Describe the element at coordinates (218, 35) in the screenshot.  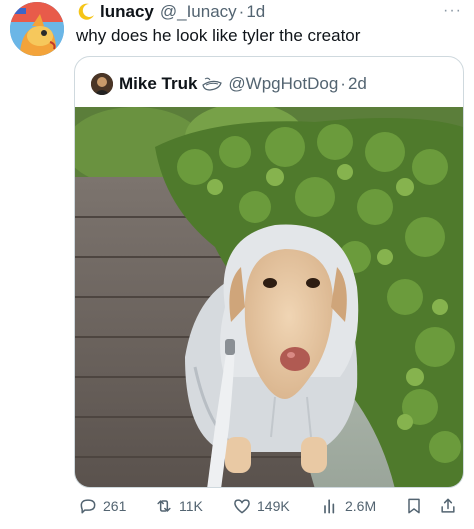
I see `tweet-text: why does he look like tyler the creator` at that location.